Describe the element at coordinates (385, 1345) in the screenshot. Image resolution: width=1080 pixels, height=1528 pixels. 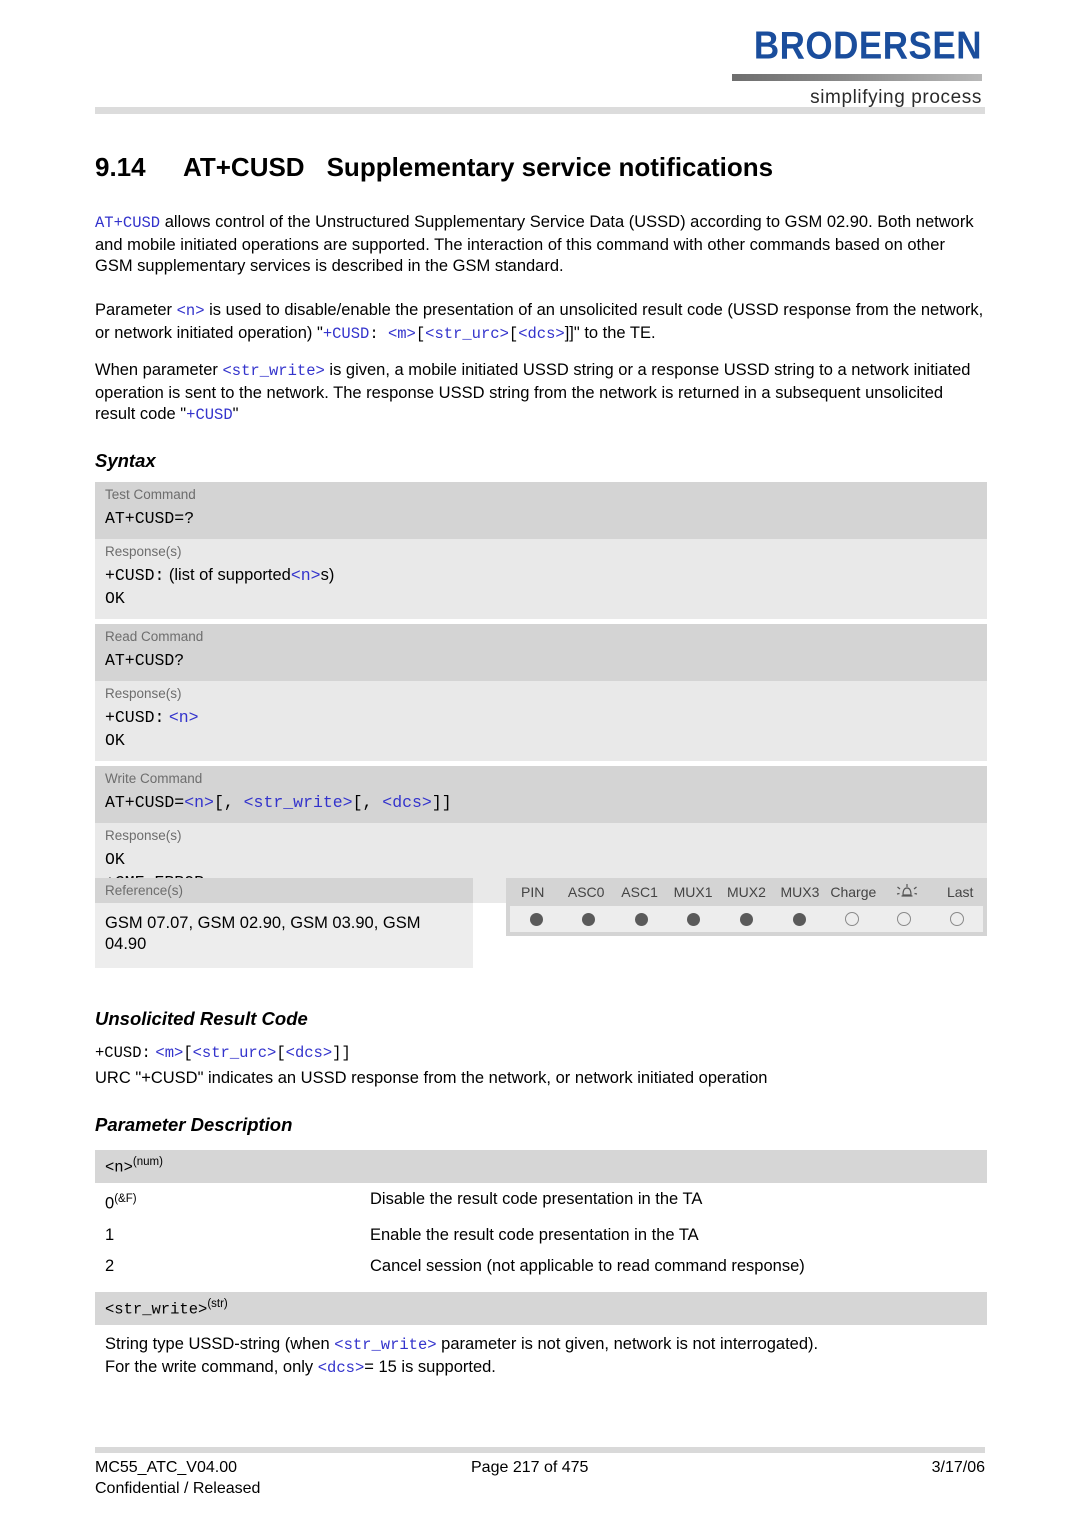
I see `strwrite-code: <str_write>` at that location.